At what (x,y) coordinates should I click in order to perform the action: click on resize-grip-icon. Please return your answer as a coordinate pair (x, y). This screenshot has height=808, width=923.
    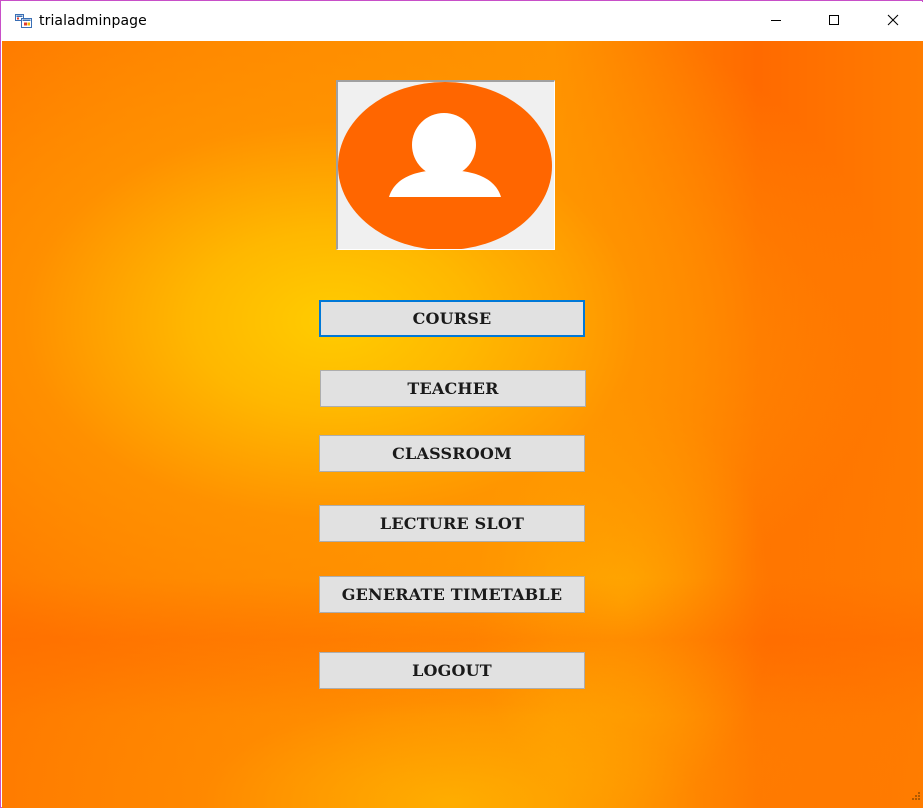
    Looking at the image, I should click on (916, 797).